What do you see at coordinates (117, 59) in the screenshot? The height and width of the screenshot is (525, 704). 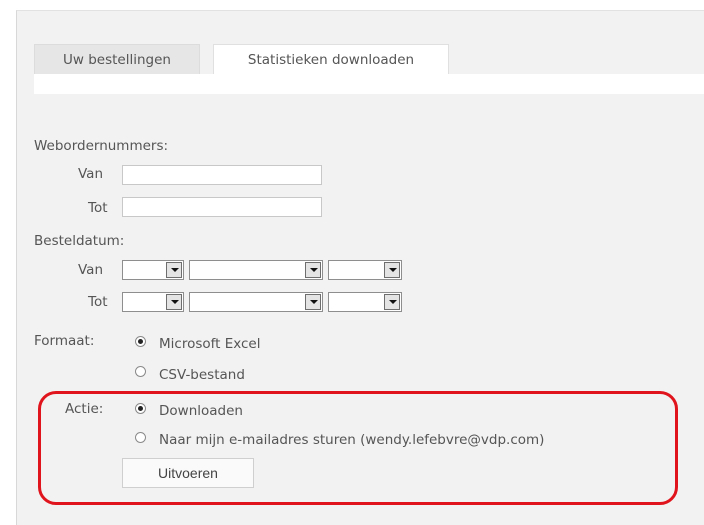 I see `tab-uw-bestellingen: Uw bestellingen` at bounding box center [117, 59].